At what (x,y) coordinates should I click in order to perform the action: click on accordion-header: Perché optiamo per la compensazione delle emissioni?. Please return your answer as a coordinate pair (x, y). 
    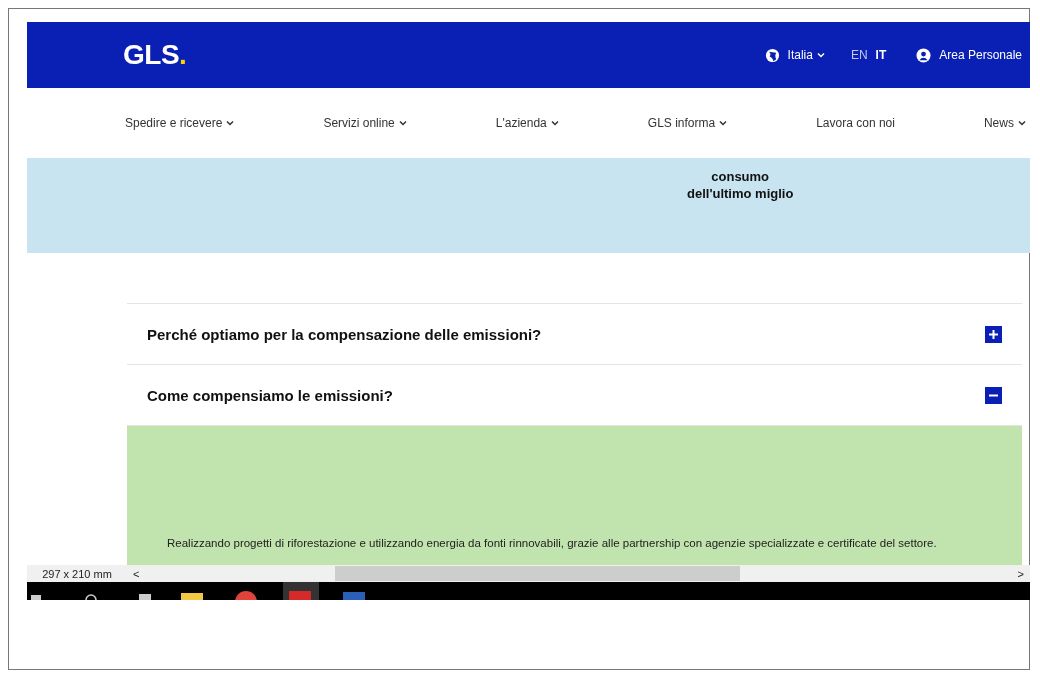
    Looking at the image, I should click on (574, 334).